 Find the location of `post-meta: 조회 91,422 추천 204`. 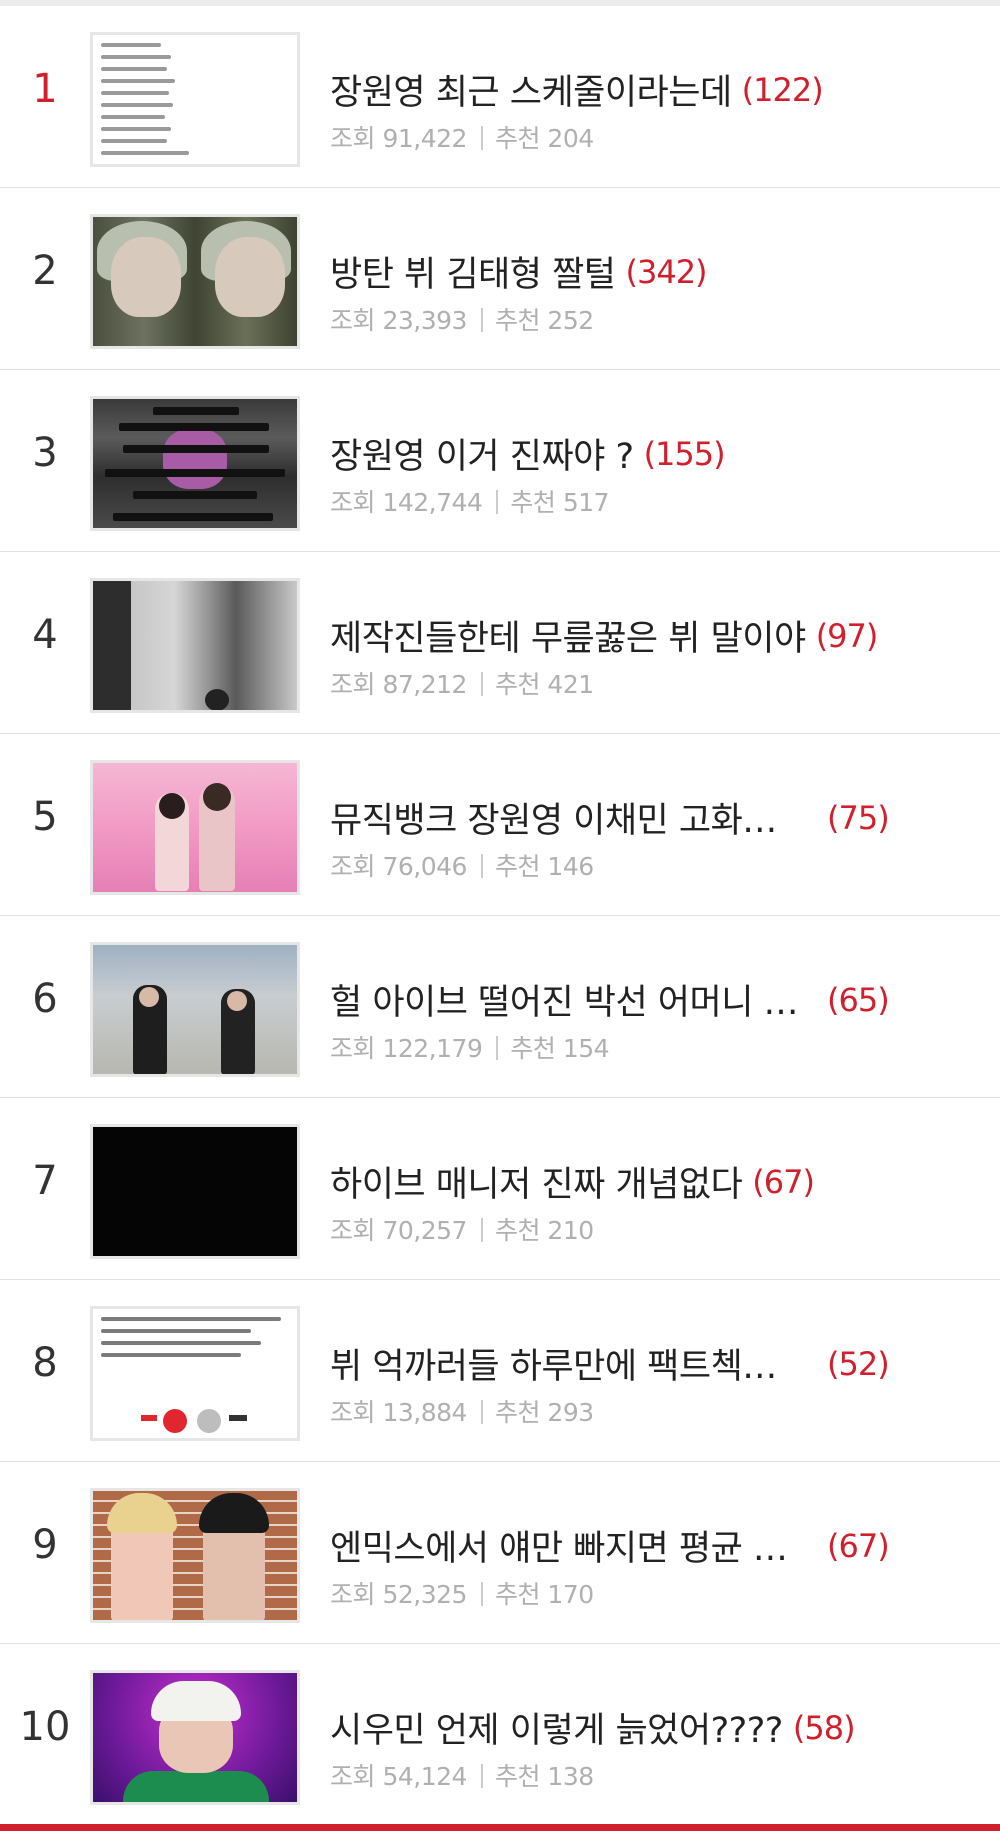

post-meta: 조회 91,422 추천 204 is located at coordinates (462, 136).